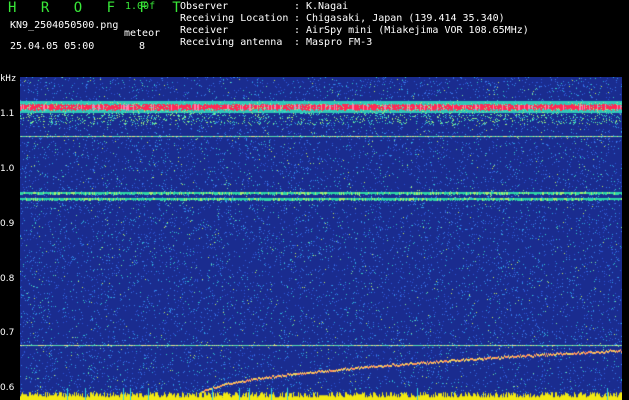  I want to click on y-tick-label: 0.6, so click(7, 388).